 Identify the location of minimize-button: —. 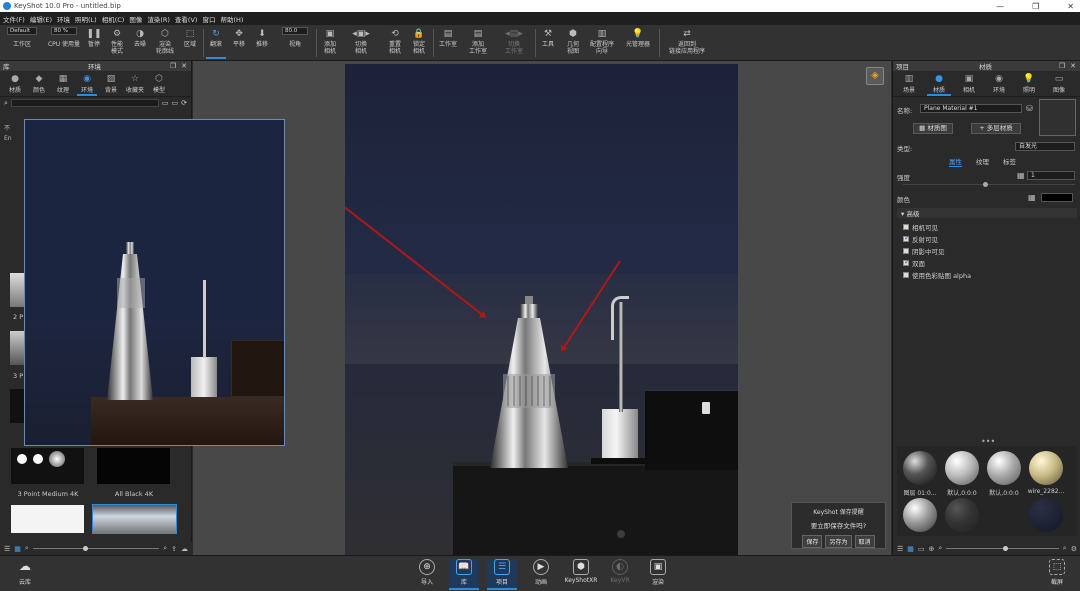
(1000, 6).